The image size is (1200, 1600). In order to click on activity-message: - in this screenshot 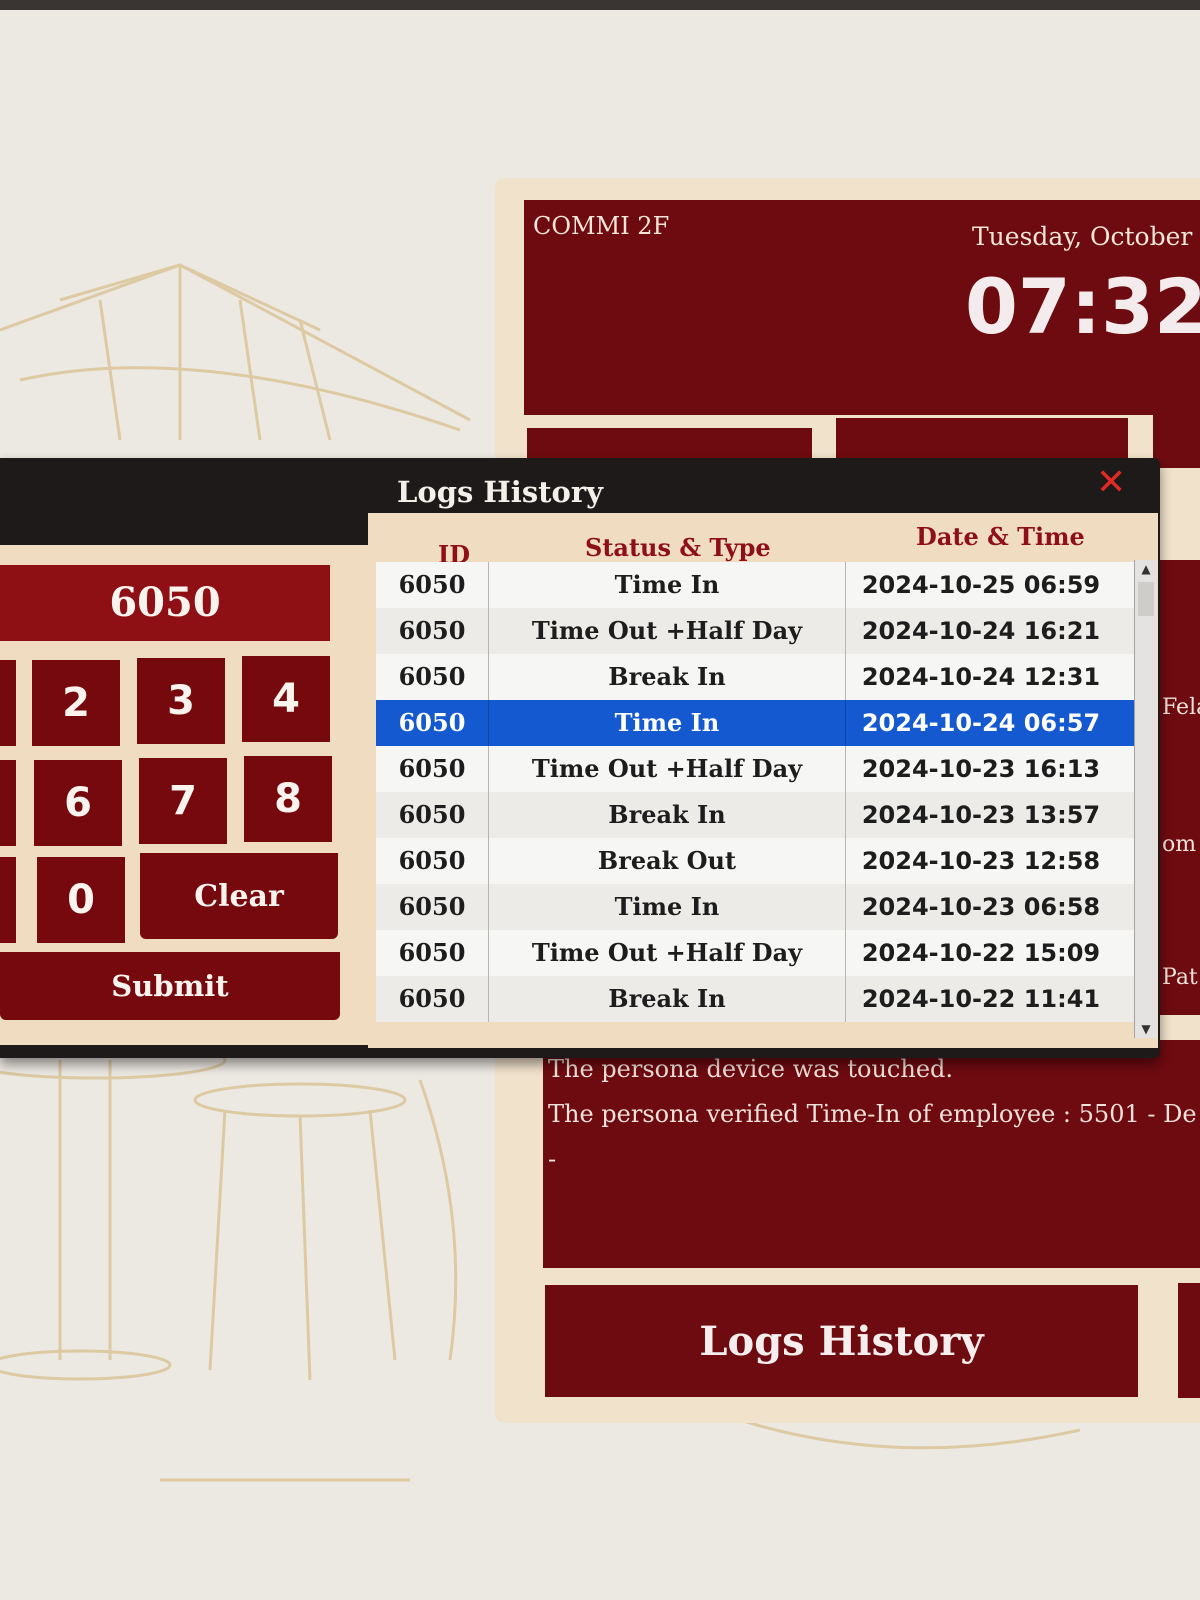, I will do `click(552, 1159)`.